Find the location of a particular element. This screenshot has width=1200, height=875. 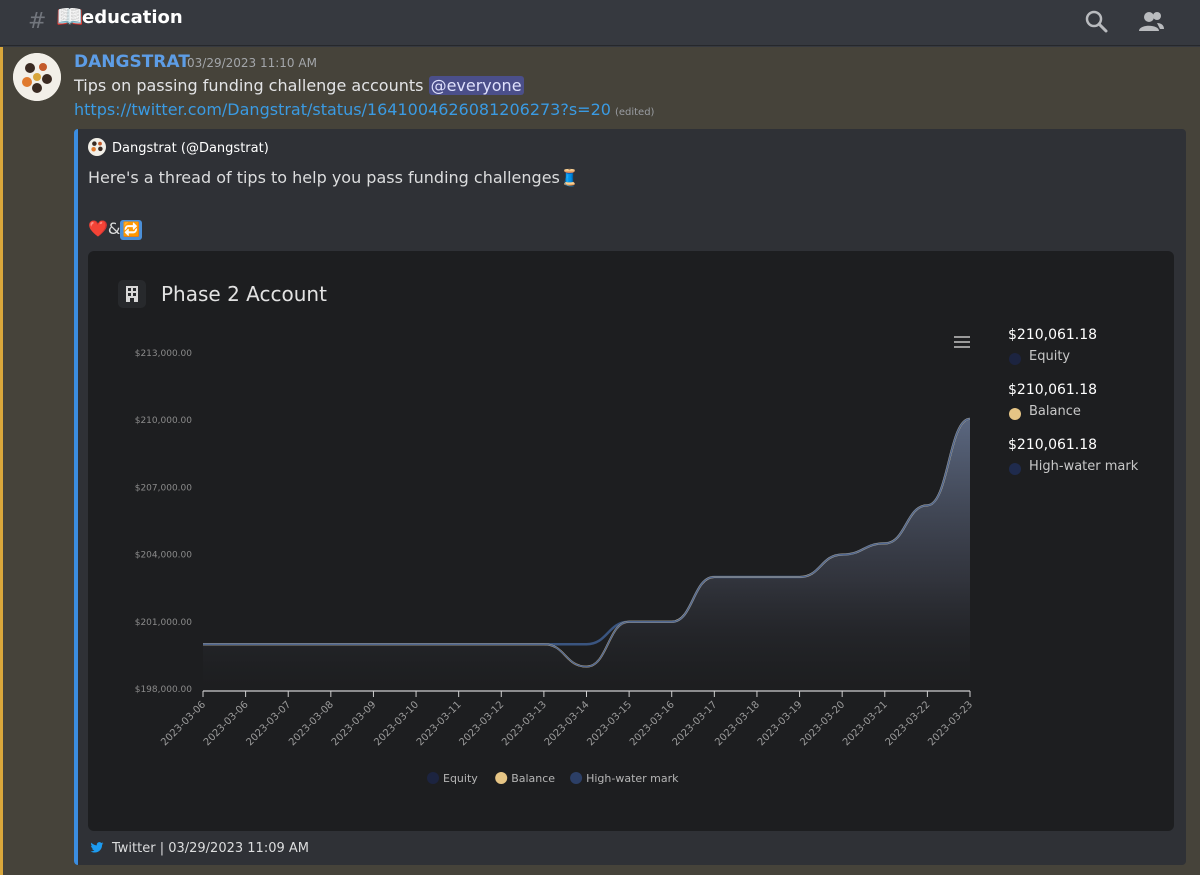

channel-name: education is located at coordinates (132, 17).